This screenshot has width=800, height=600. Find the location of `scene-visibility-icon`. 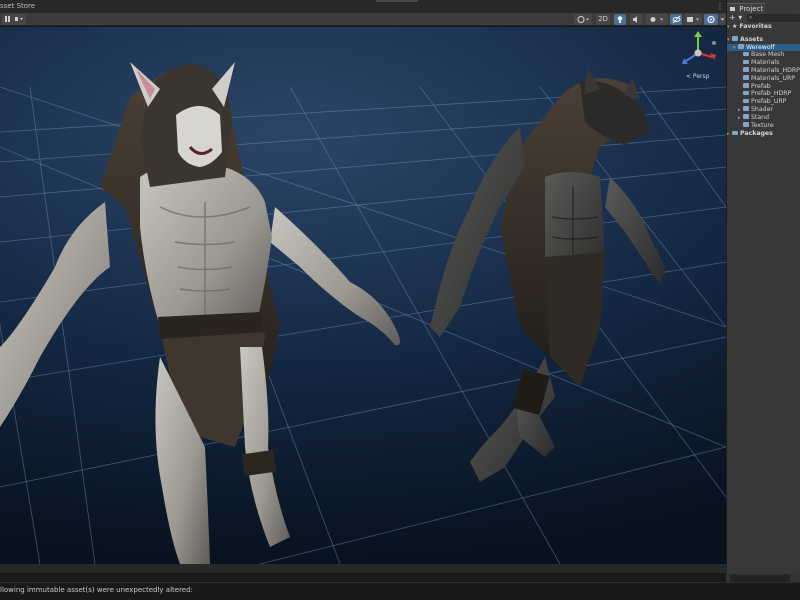

scene-visibility-icon is located at coordinates (676, 19).